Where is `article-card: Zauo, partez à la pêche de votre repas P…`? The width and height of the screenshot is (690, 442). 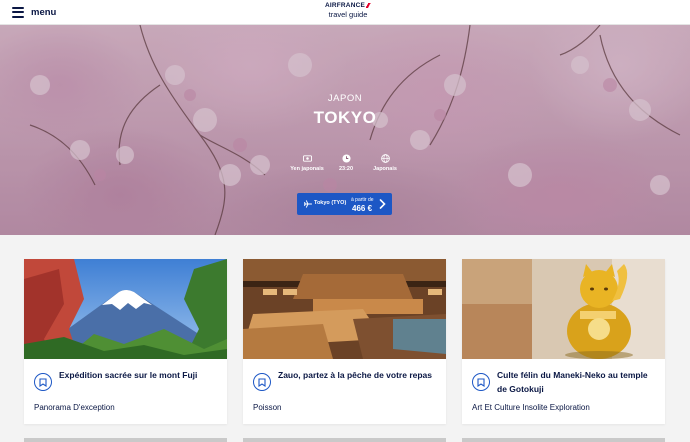 article-card: Zauo, partez à la pêche de votre repas P… is located at coordinates (344, 341).